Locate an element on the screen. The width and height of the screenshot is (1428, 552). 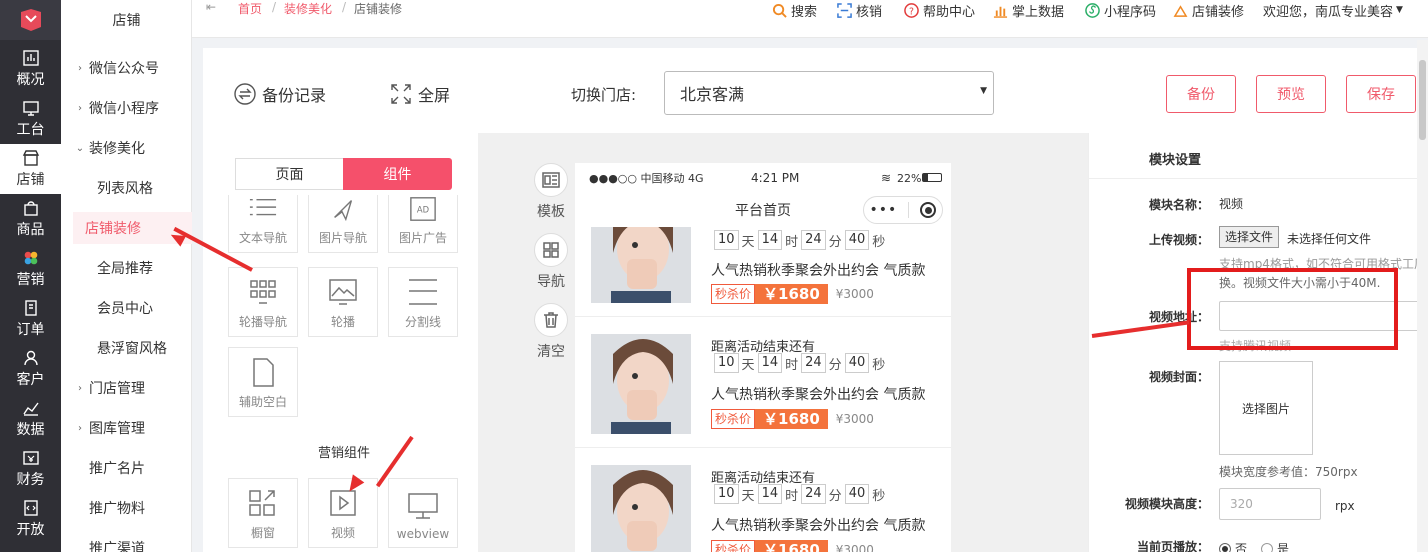
nav-item-marketing: 营销 is located at coordinates (30, 269).